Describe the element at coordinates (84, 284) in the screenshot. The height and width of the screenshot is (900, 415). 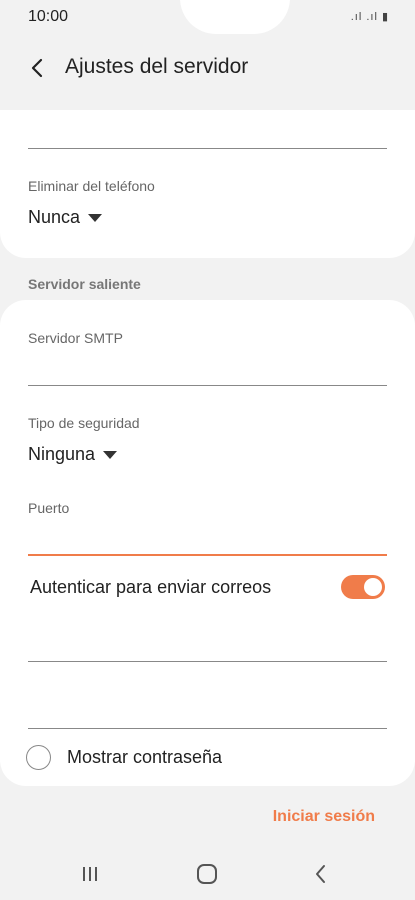
I see `outgoing-server-header: Servidor saliente` at that location.